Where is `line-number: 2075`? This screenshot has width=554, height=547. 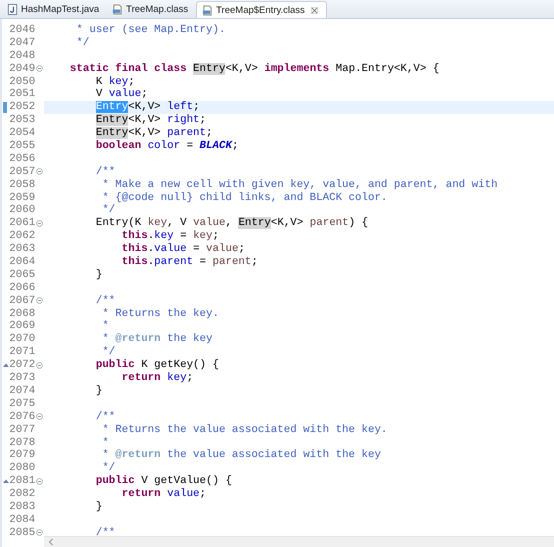
line-number: 2075 is located at coordinates (22, 404).